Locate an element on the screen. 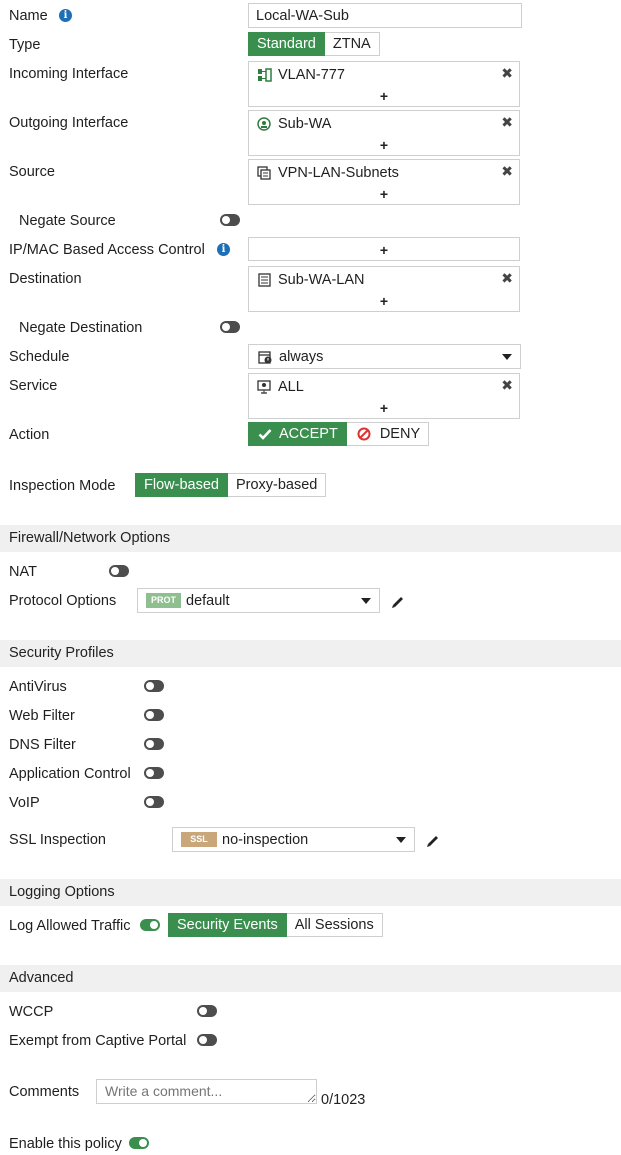 This screenshot has height=1155, width=621. add-service-button: + is located at coordinates (384, 408).